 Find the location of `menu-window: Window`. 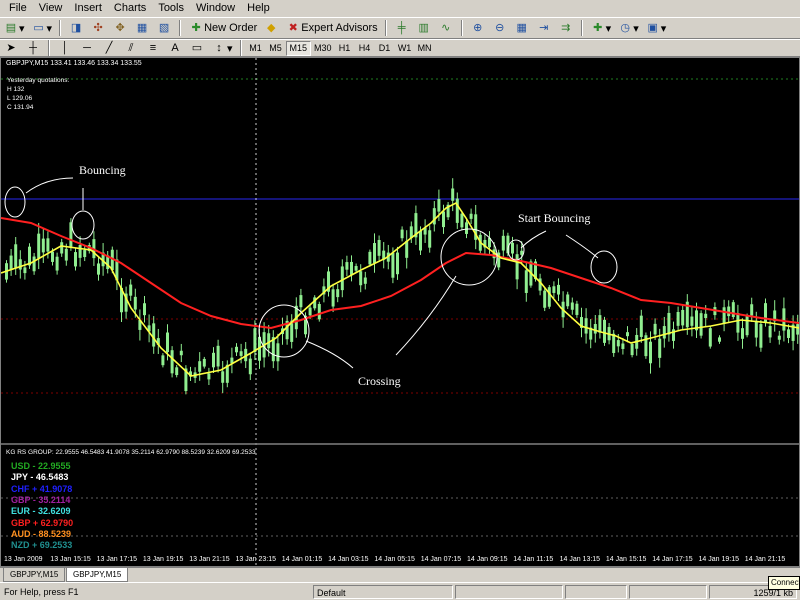

menu-window: Window is located at coordinates (215, 8).